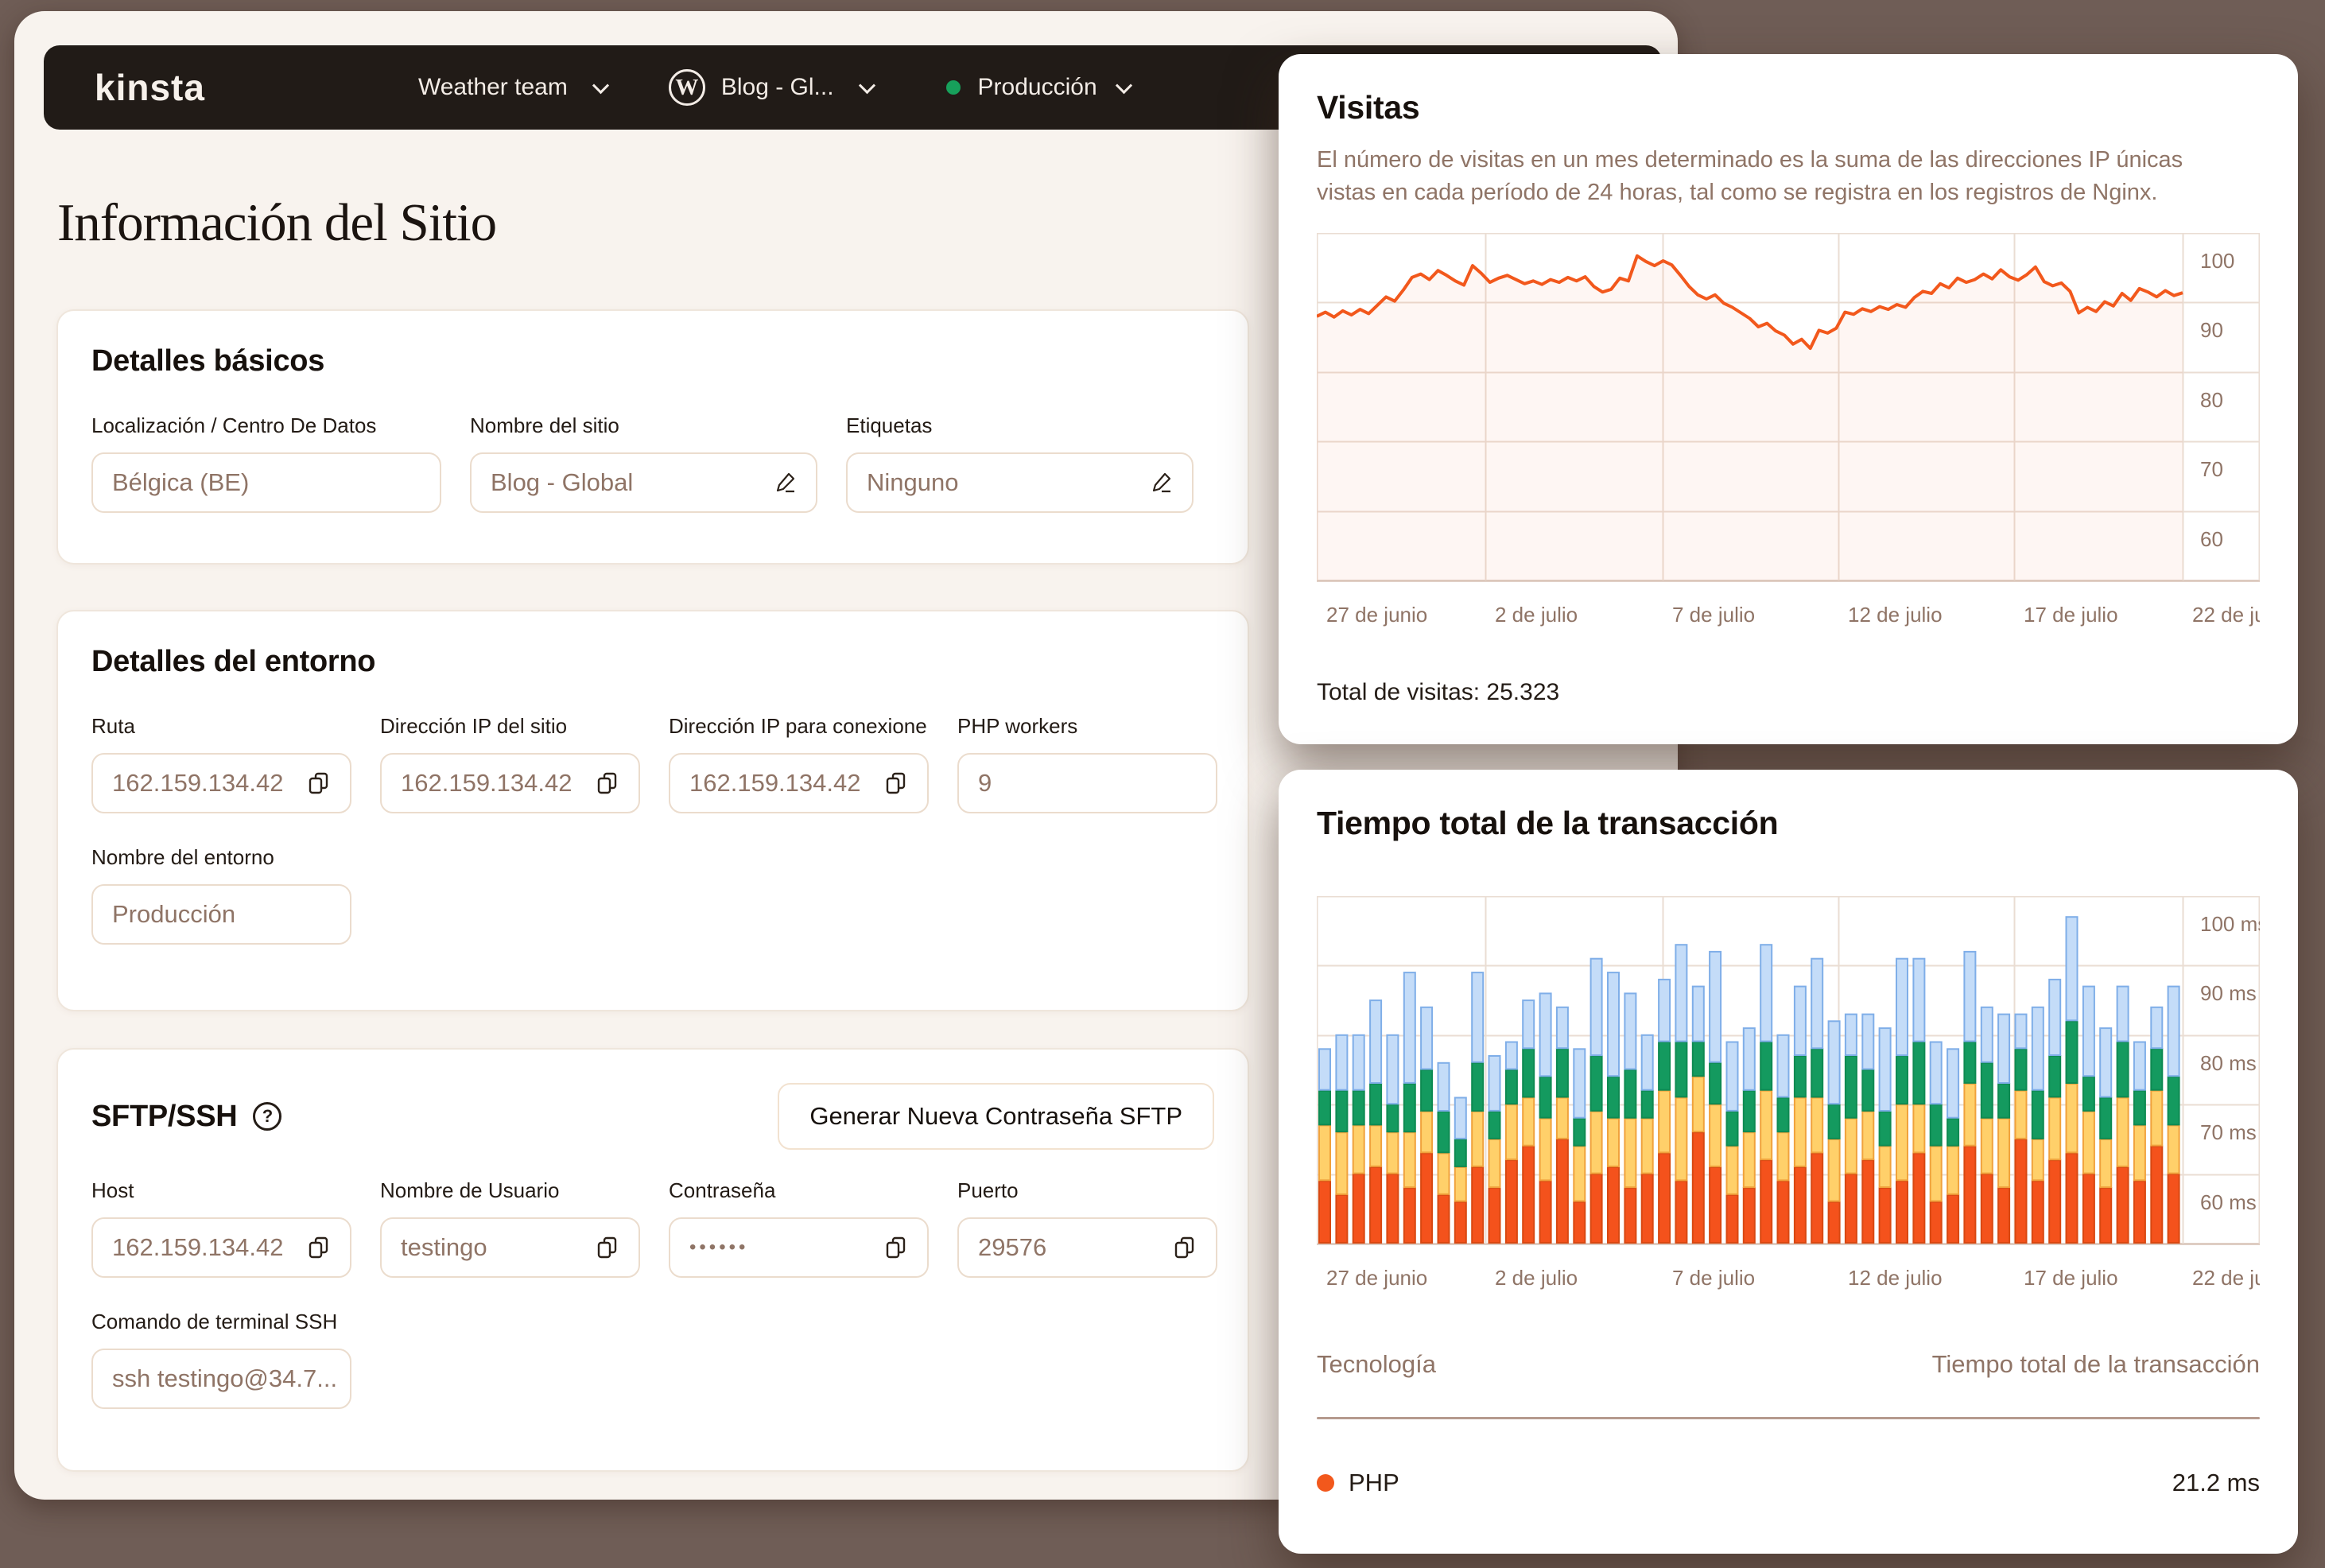 Image resolution: width=2325 pixels, height=1568 pixels. I want to click on card-heading: Detalles del entorno, so click(233, 661).